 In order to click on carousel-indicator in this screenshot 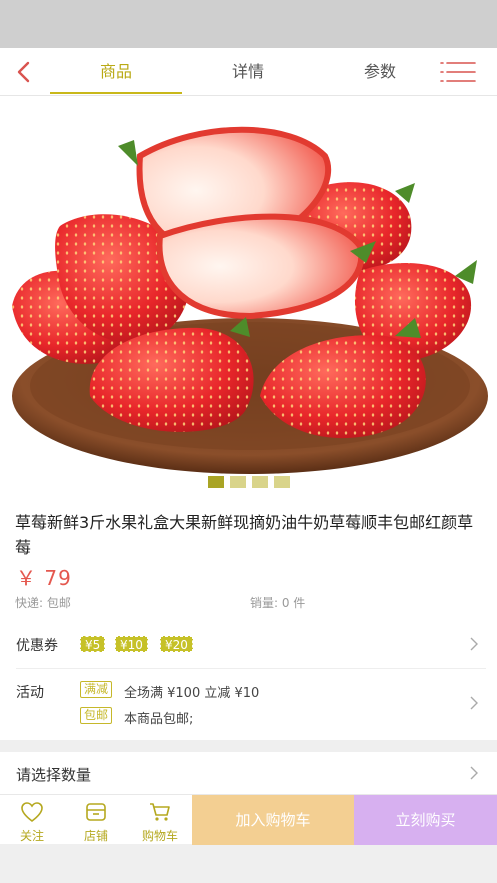, I will do `click(248, 484)`.